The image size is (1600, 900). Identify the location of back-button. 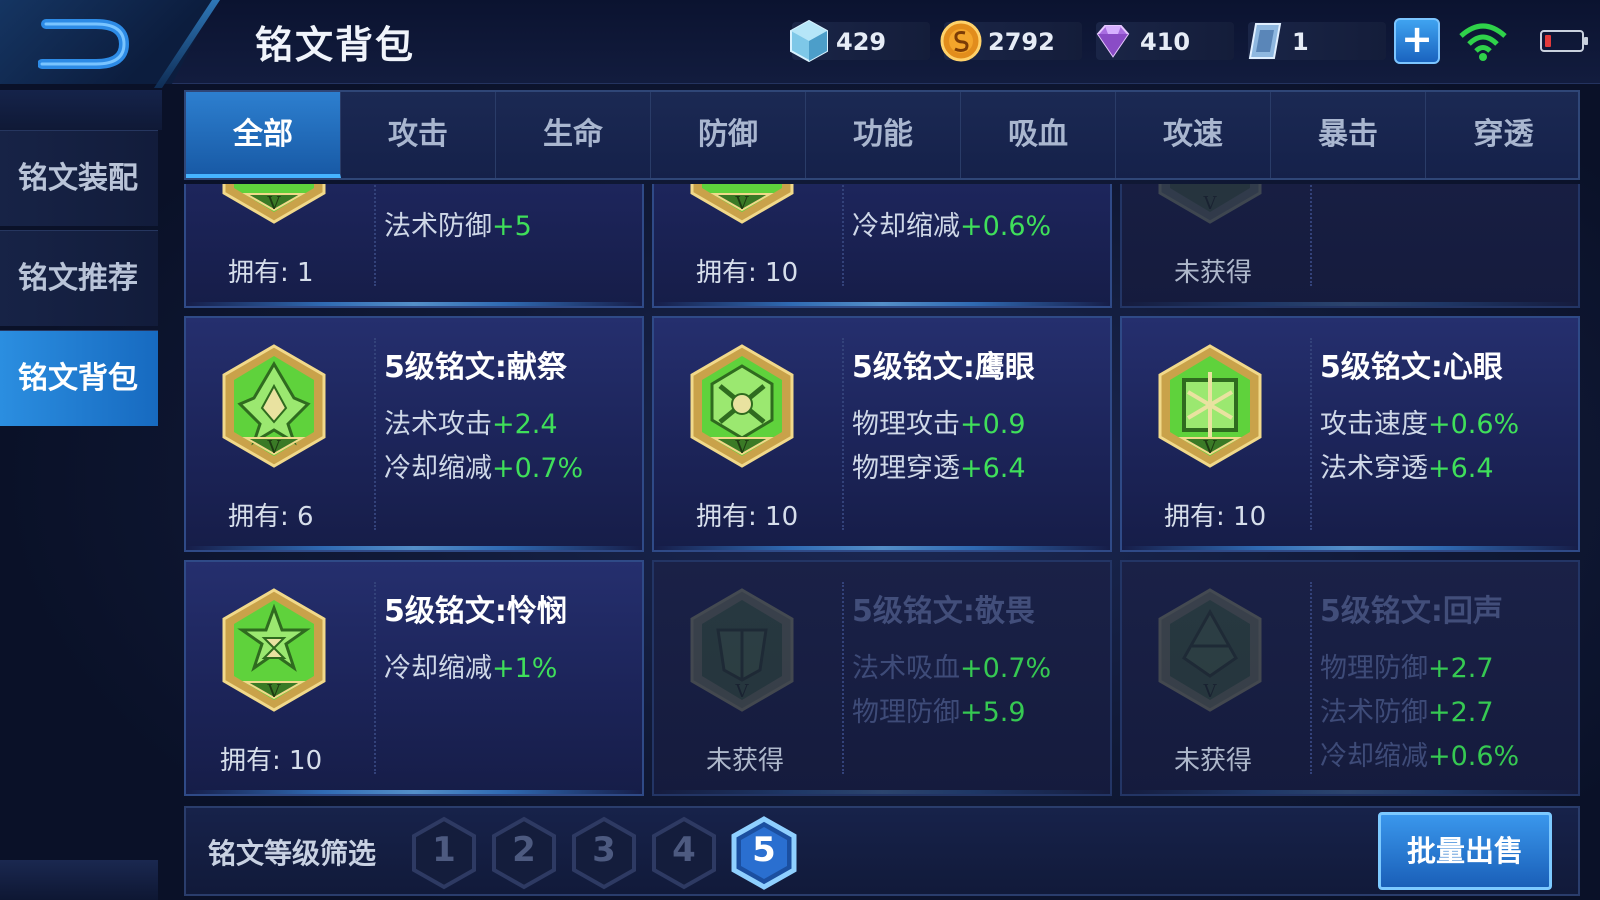
(107, 42).